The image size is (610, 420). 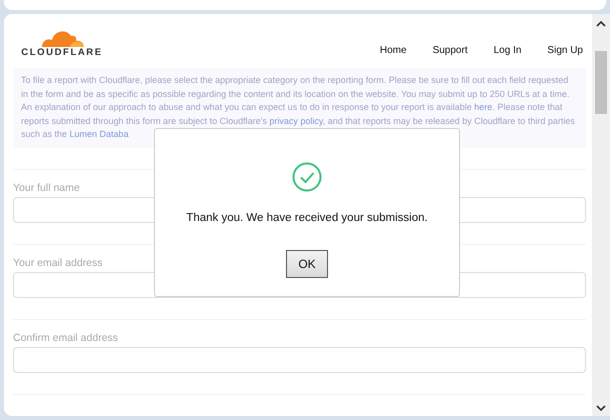 I want to click on cloudflare-logo: CLOUDFLARE, so click(x=62, y=42).